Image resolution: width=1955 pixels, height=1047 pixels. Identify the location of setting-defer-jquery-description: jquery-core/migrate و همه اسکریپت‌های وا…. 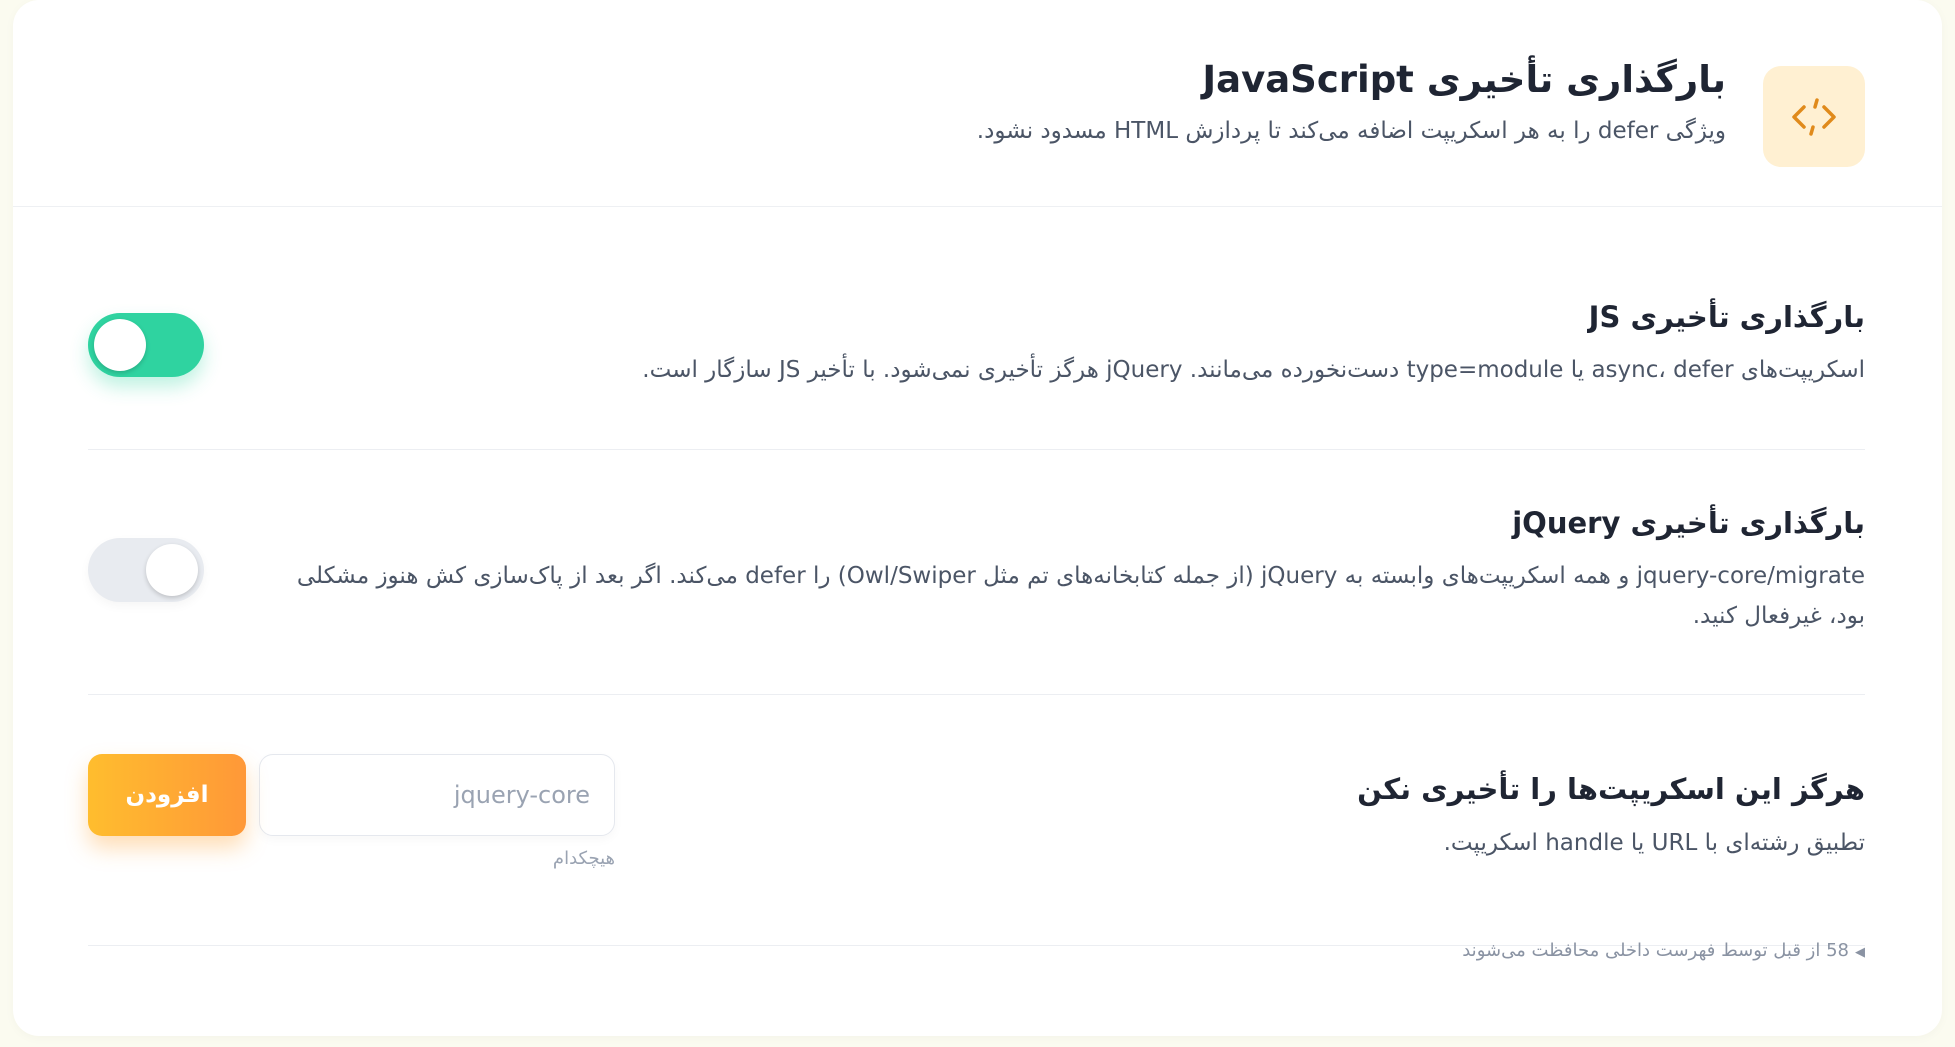
(1080, 596).